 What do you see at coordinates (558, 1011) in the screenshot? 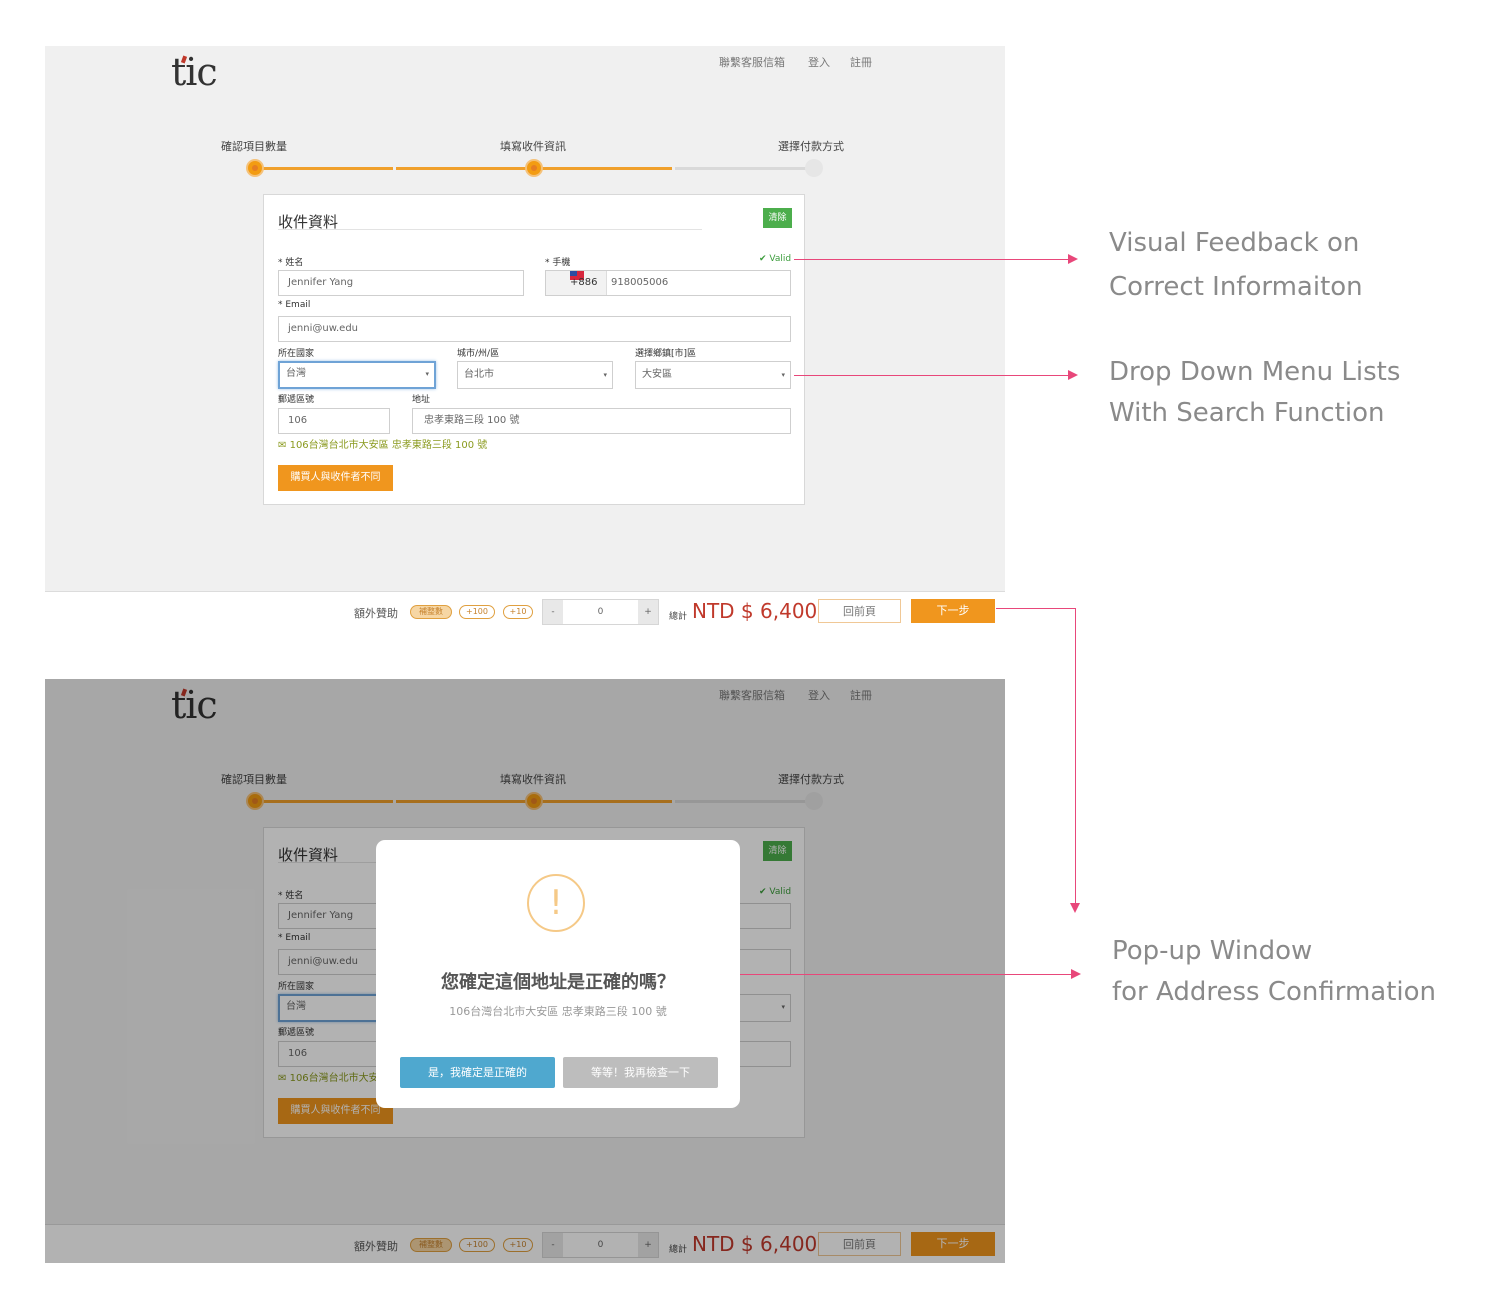
I see `modal-address: 106台灣台北市大安區 忠孝東路三段 100 號` at bounding box center [558, 1011].